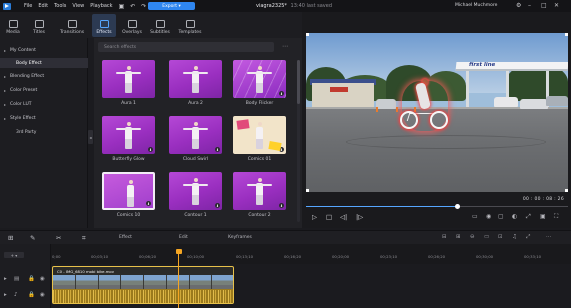 Image resolution: width=571 pixels, height=308 pixels. I want to click on crop-icon: ⌗, so click(84, 238).